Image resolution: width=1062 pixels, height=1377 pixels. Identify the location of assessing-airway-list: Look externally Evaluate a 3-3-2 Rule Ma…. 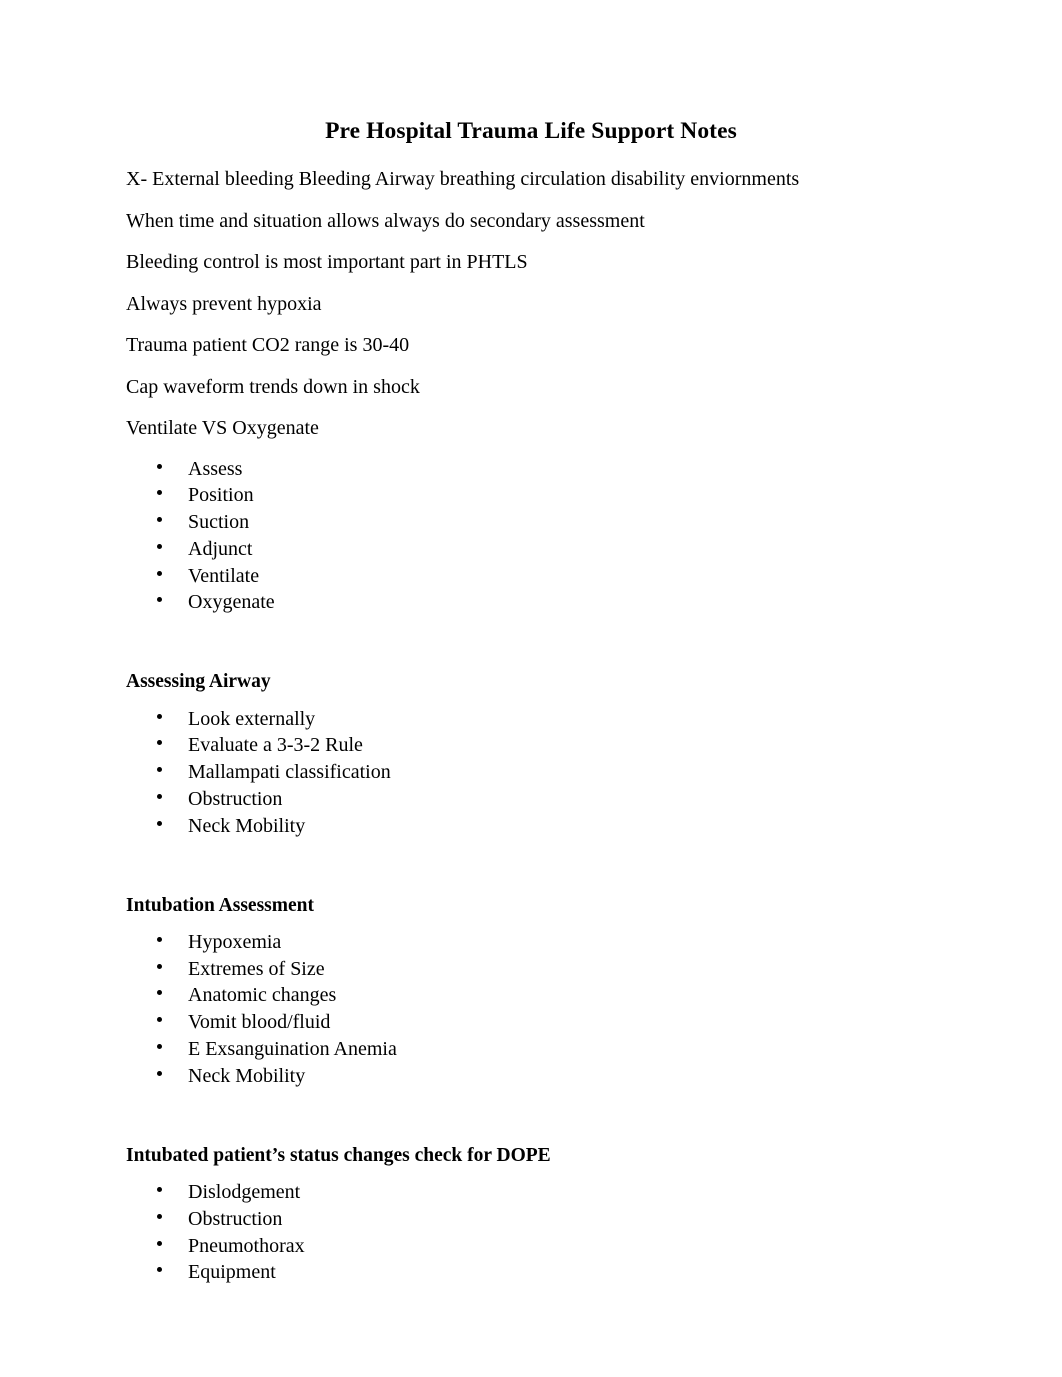
(531, 773).